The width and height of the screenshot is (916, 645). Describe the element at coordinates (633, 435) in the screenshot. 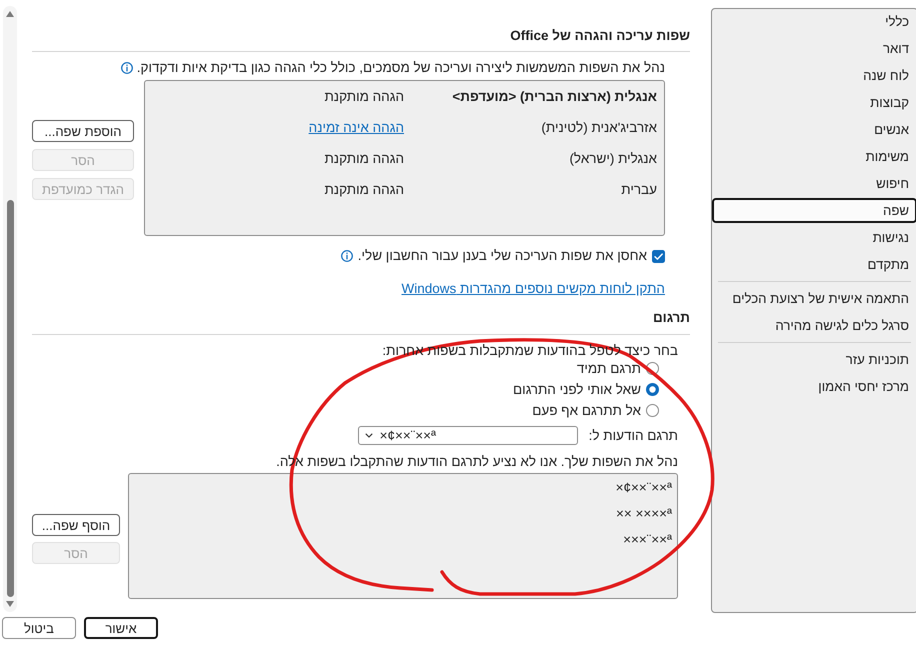

I see `field-label: תרגם הודעות ל:` at that location.